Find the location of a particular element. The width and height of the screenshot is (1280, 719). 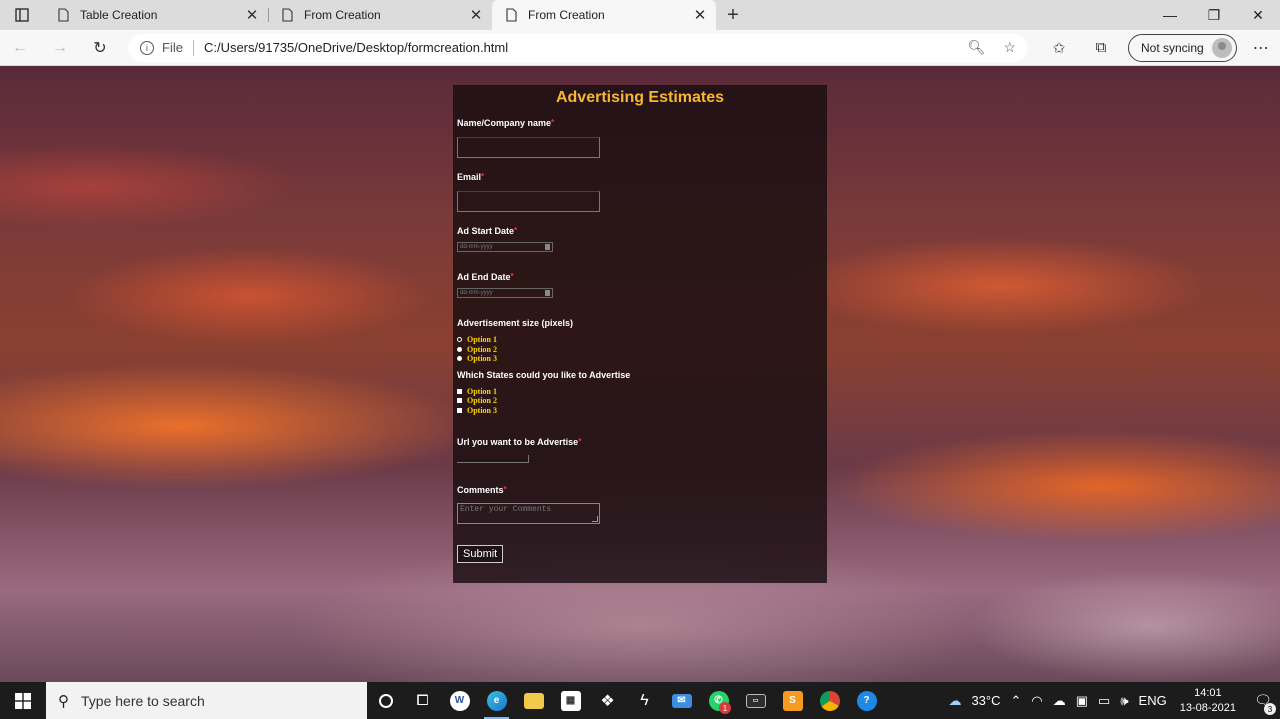

taskbar-search: ⚲ Type here to search is located at coordinates (206, 700).